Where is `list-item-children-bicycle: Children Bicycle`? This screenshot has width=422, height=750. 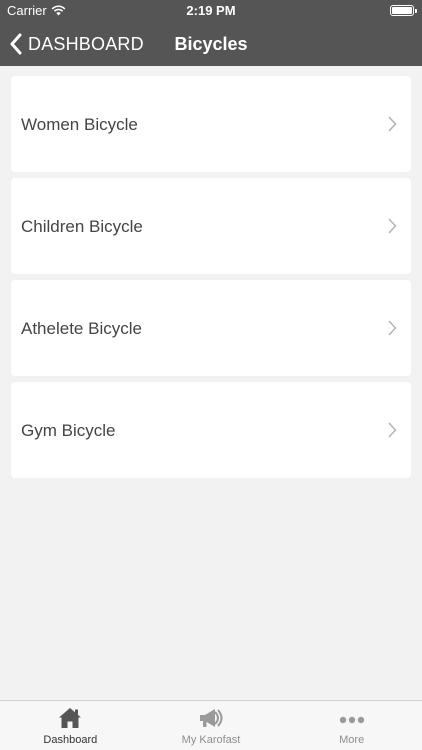 list-item-children-bicycle: Children Bicycle is located at coordinates (211, 226).